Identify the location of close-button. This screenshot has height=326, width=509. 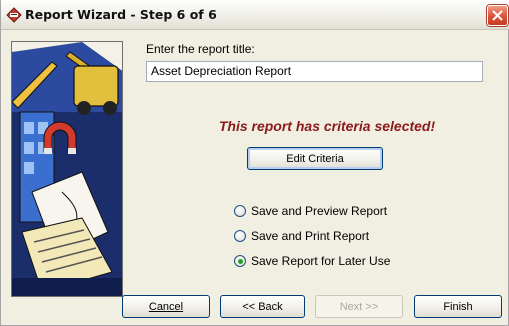
(497, 15).